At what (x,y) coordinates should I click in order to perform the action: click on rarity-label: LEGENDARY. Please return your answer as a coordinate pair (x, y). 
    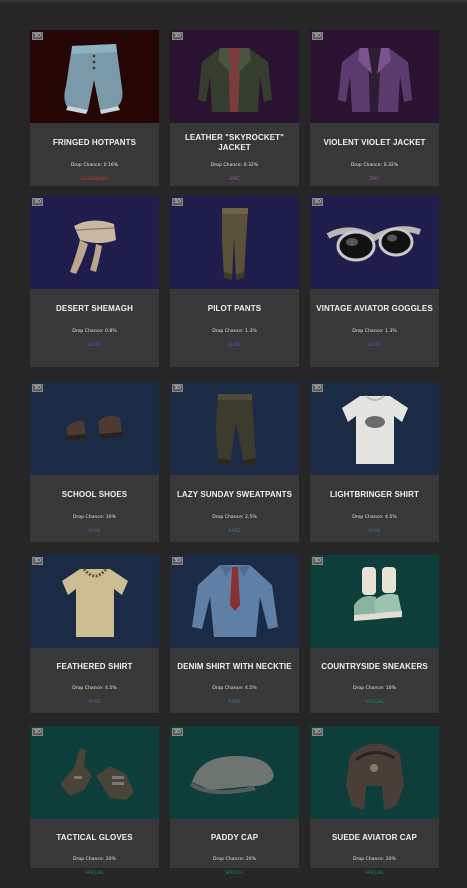
    Looking at the image, I should click on (94, 179).